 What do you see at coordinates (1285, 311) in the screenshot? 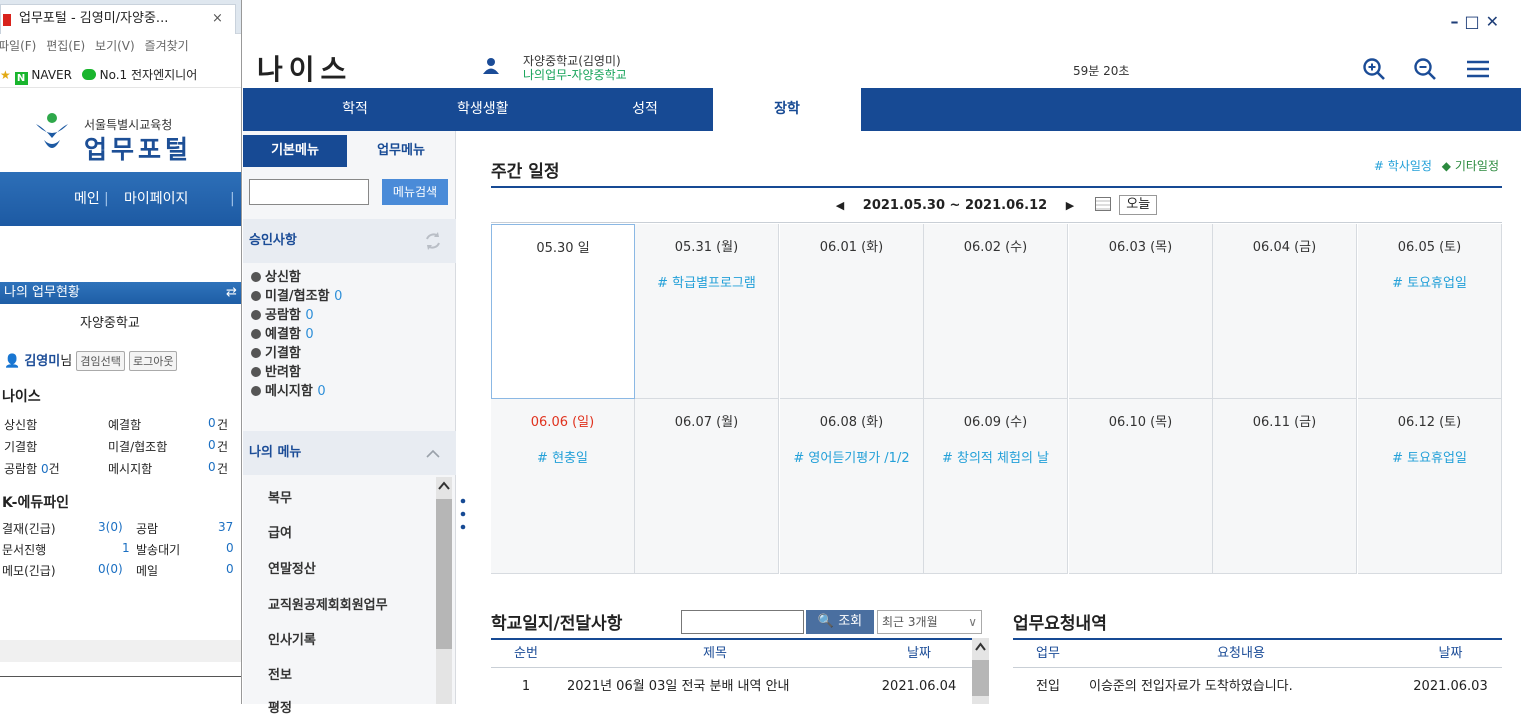
I see `calendar-day-cell: 06.04 (금)` at bounding box center [1285, 311].